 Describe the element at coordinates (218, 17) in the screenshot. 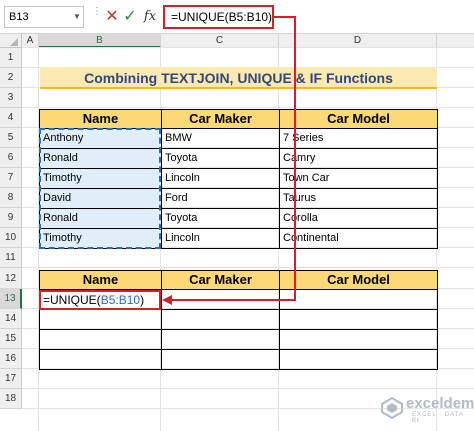

I see `formula-input: =UNIQUE(B5:B10)` at that location.